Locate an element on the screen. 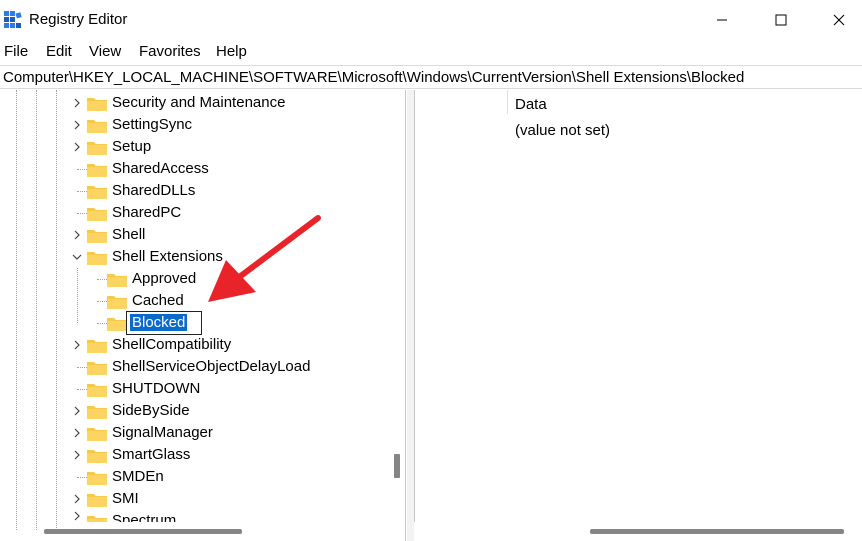  tree-item-label-selected: Blocked is located at coordinates (159, 322).